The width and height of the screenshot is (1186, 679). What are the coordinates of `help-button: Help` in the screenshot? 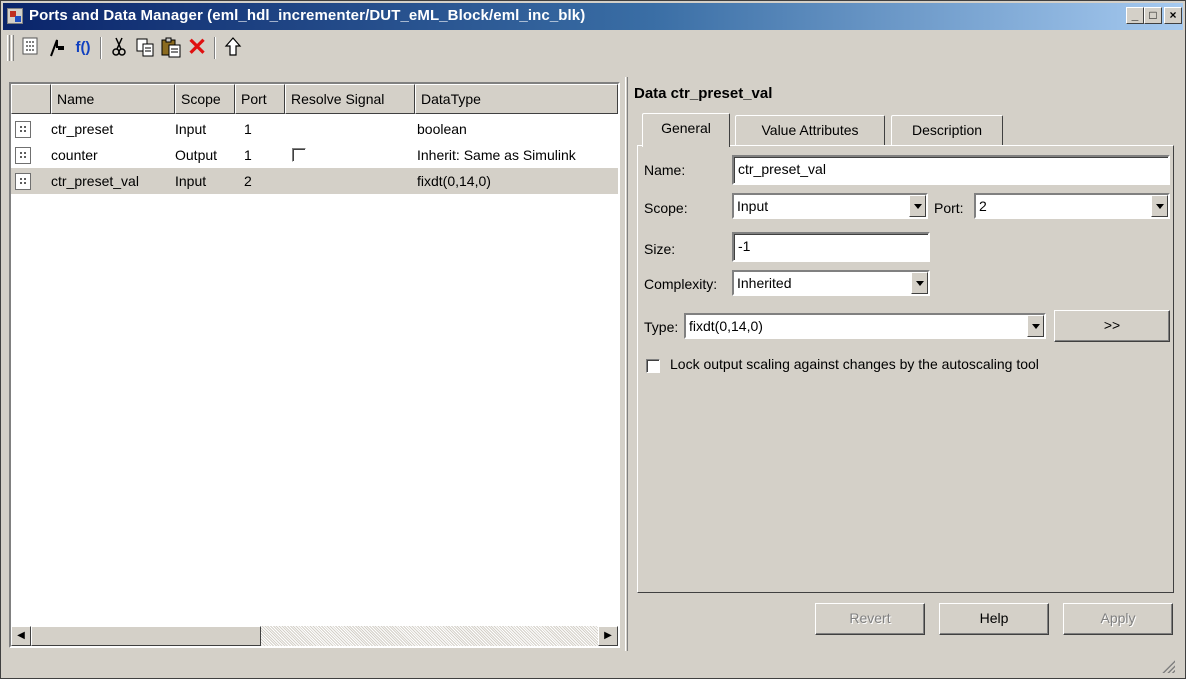 It's located at (994, 619).